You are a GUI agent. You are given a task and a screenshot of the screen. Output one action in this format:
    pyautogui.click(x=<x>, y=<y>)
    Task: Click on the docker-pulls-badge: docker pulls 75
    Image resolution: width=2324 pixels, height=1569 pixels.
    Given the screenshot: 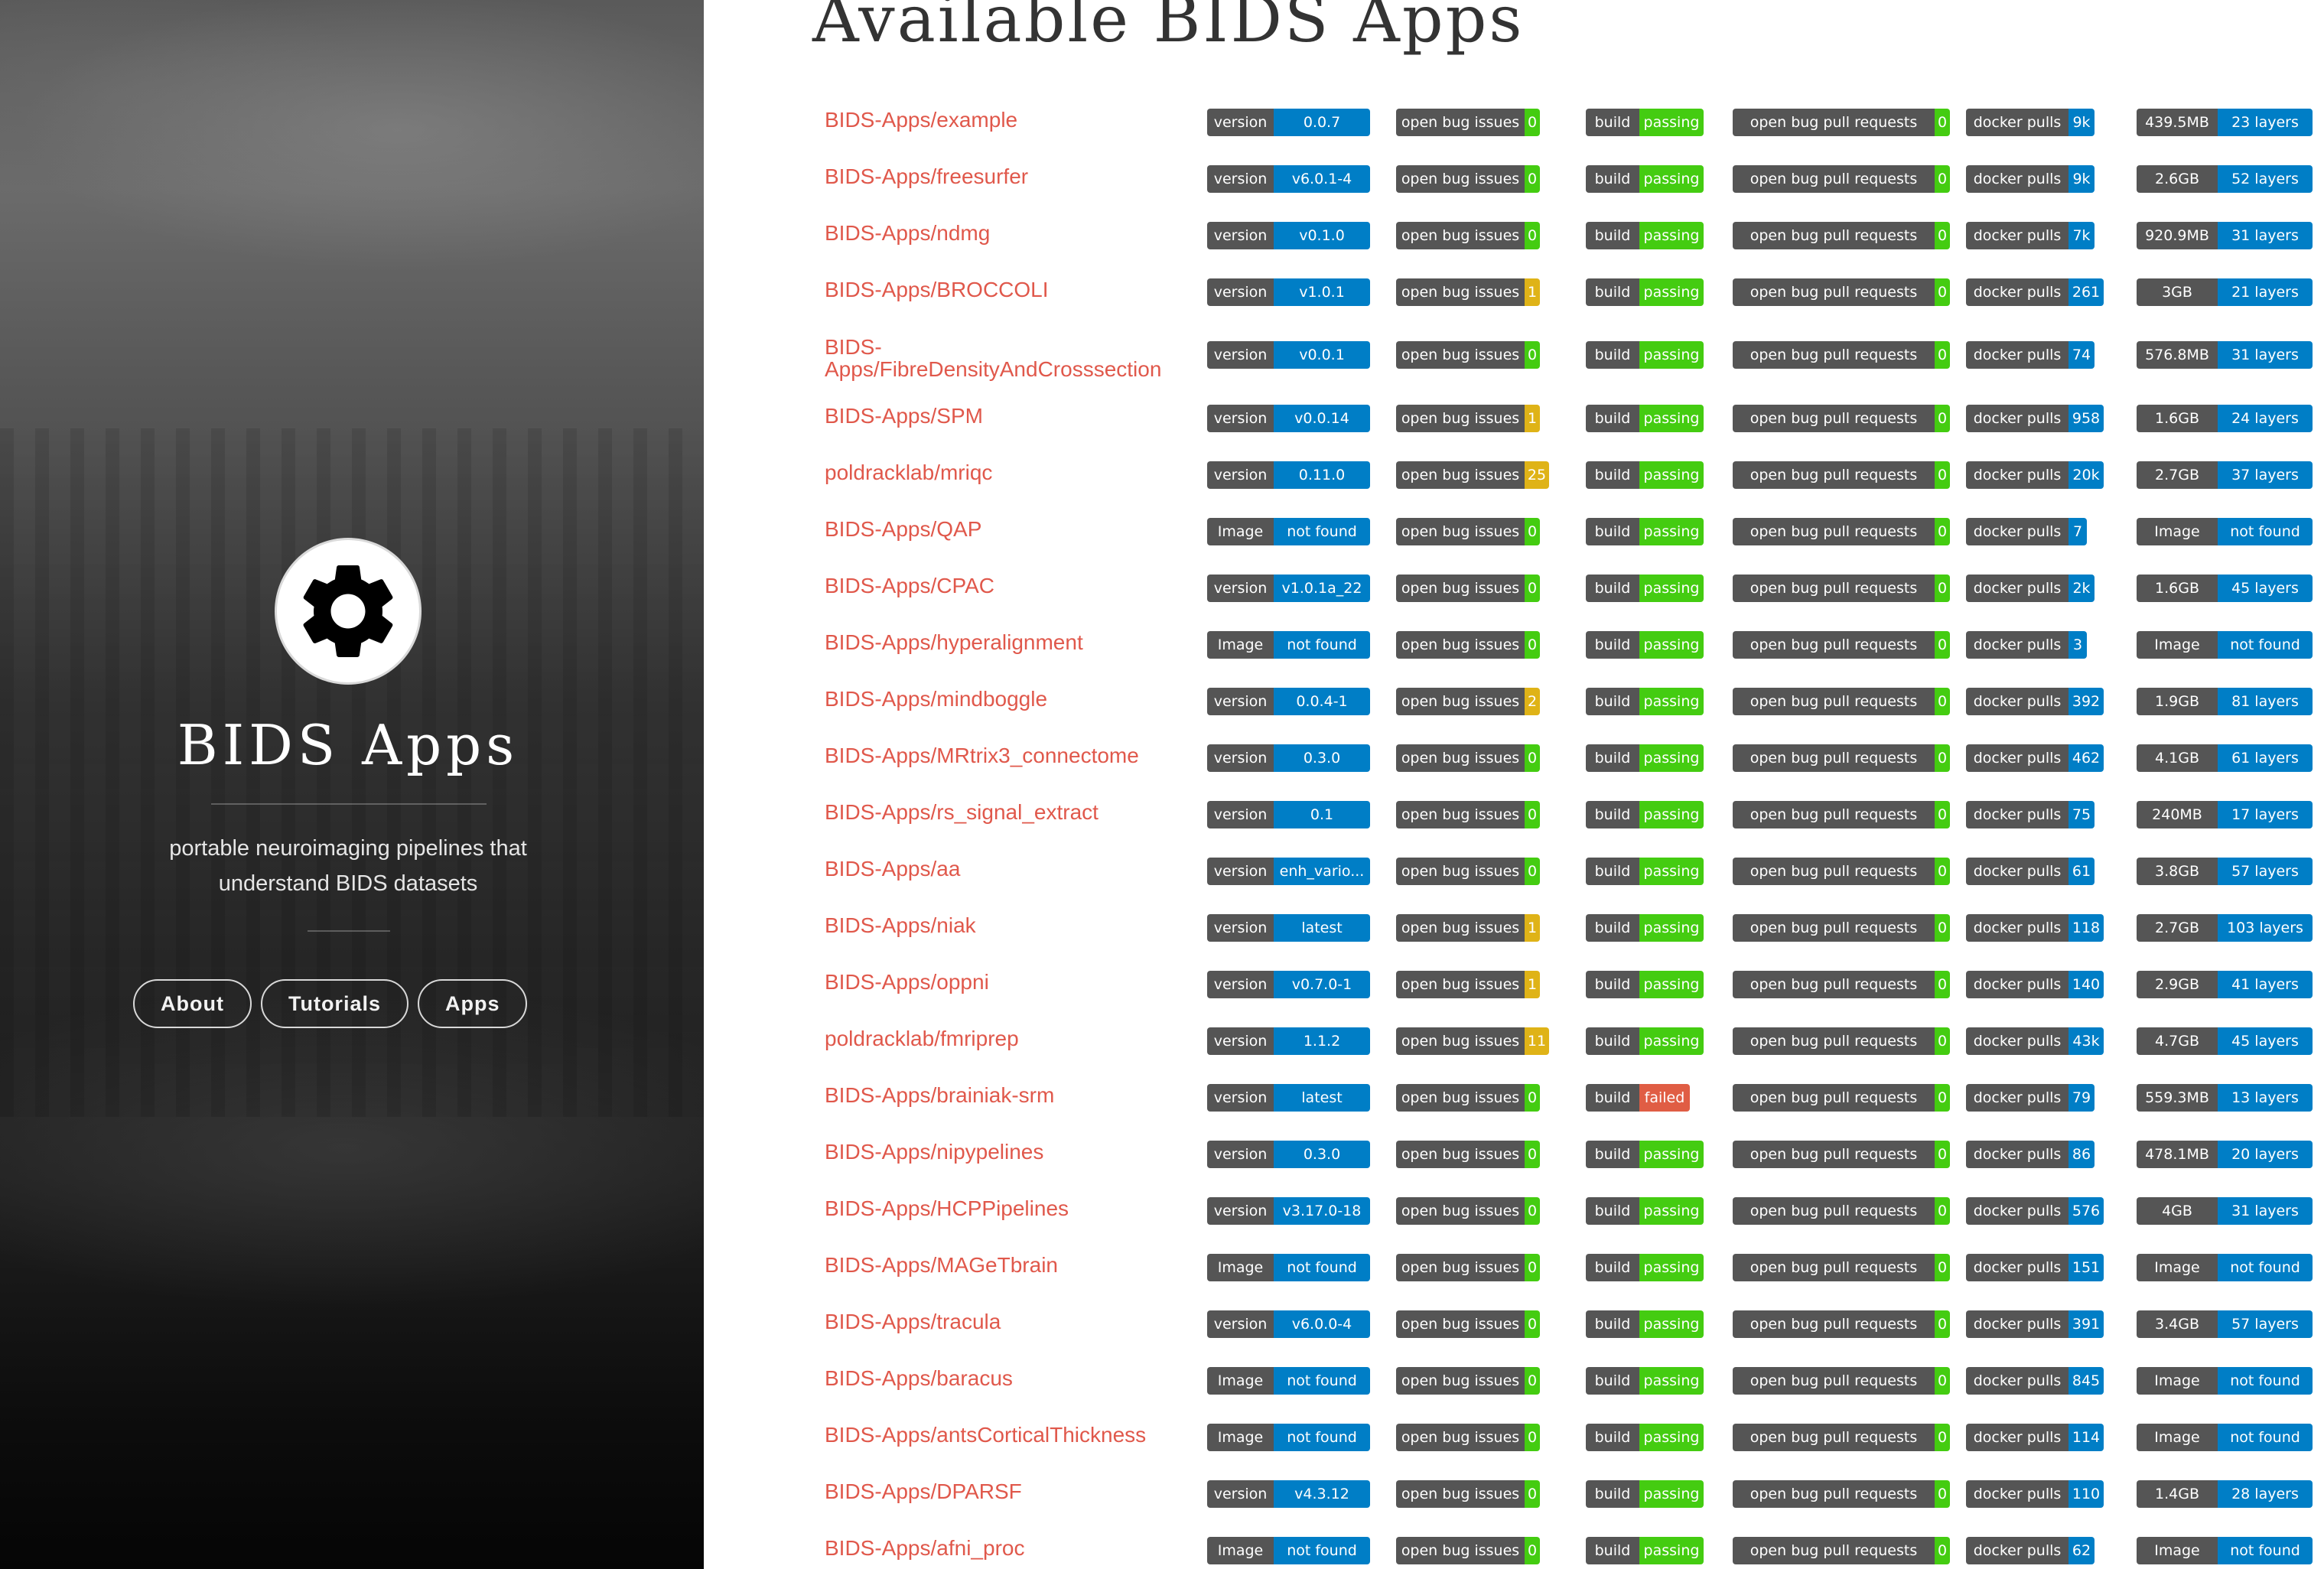 What is the action you would take?
    pyautogui.click(x=2031, y=814)
    